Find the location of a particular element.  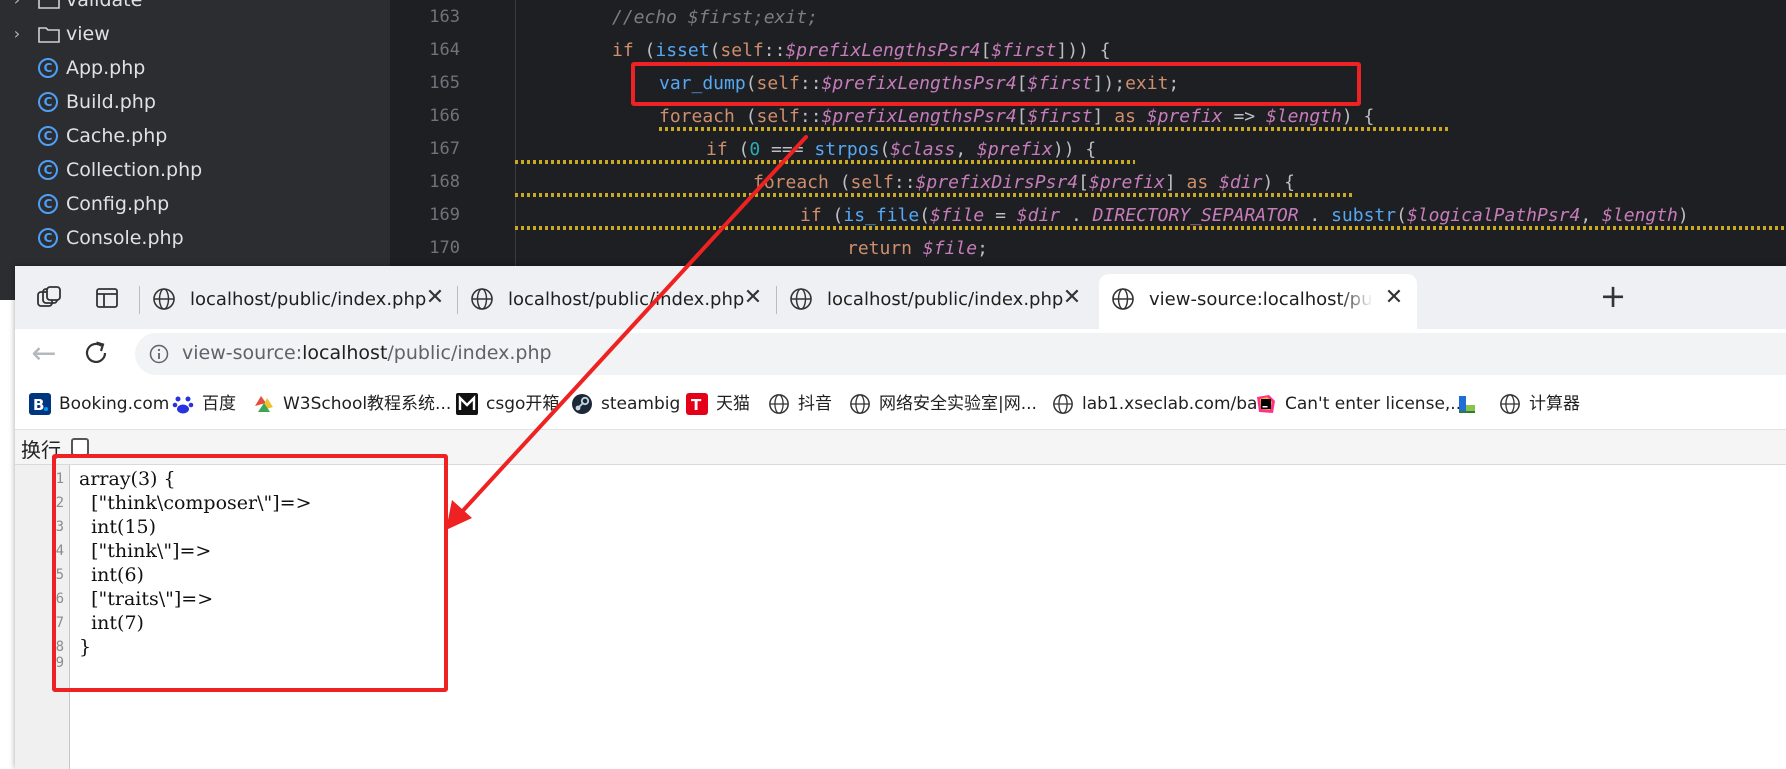

bookmark-label: 百度 is located at coordinates (219, 404).